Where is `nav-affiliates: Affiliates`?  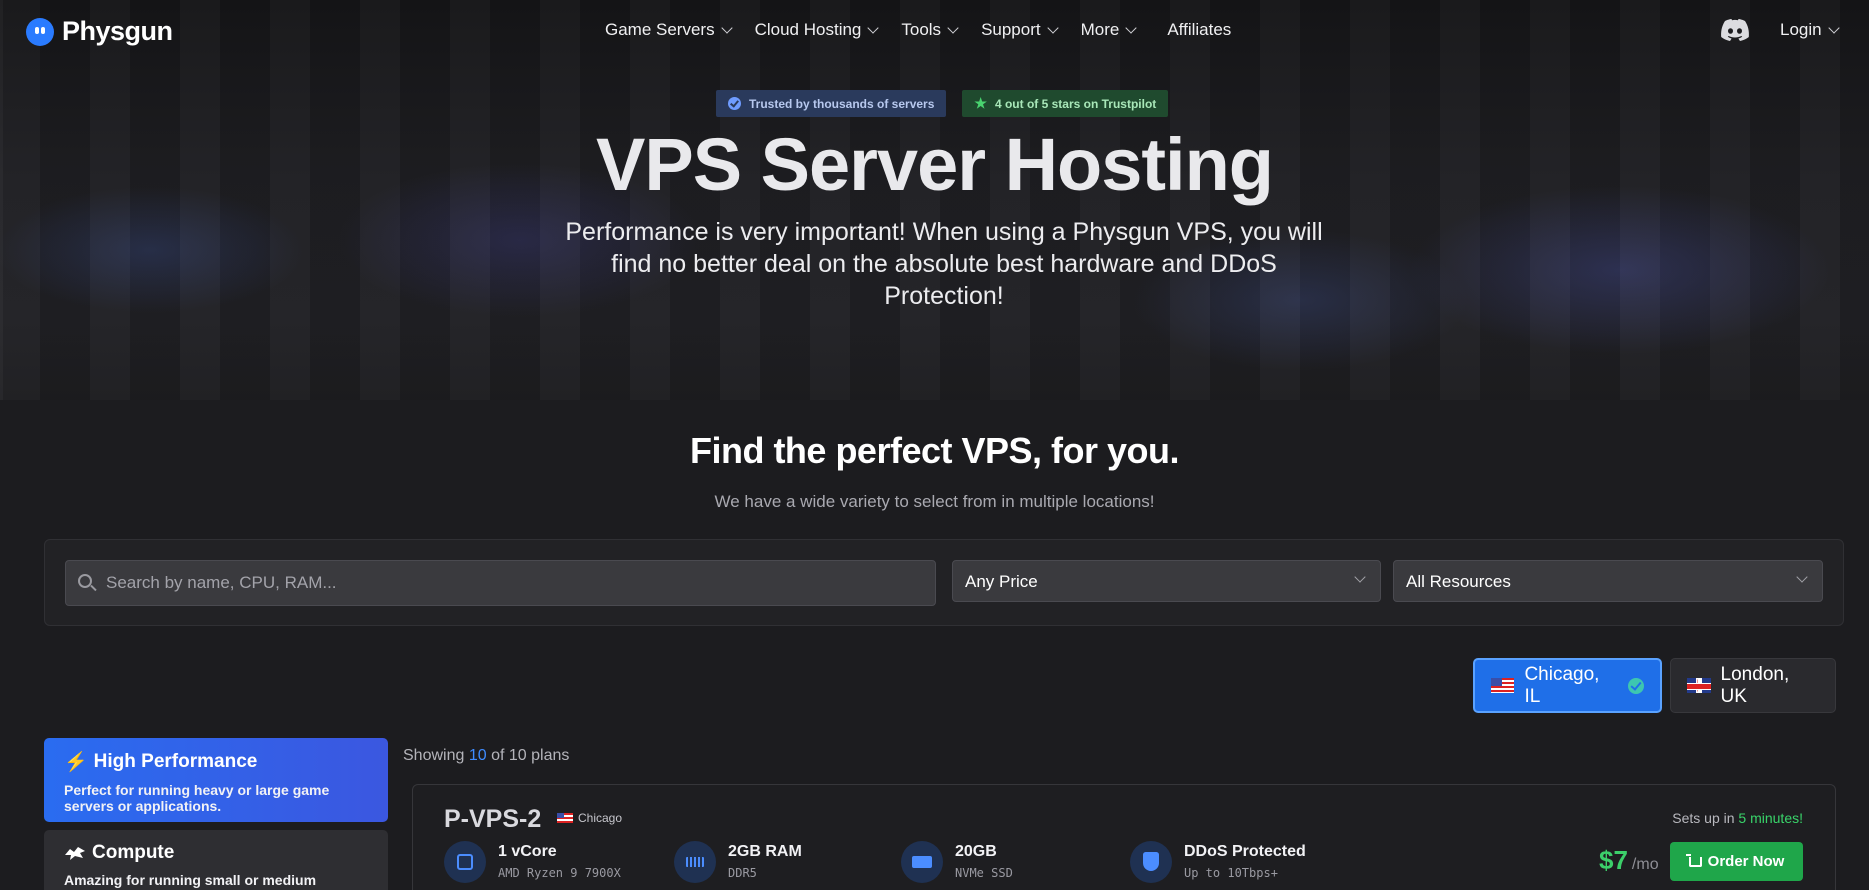
nav-affiliates: Affiliates is located at coordinates (1199, 30).